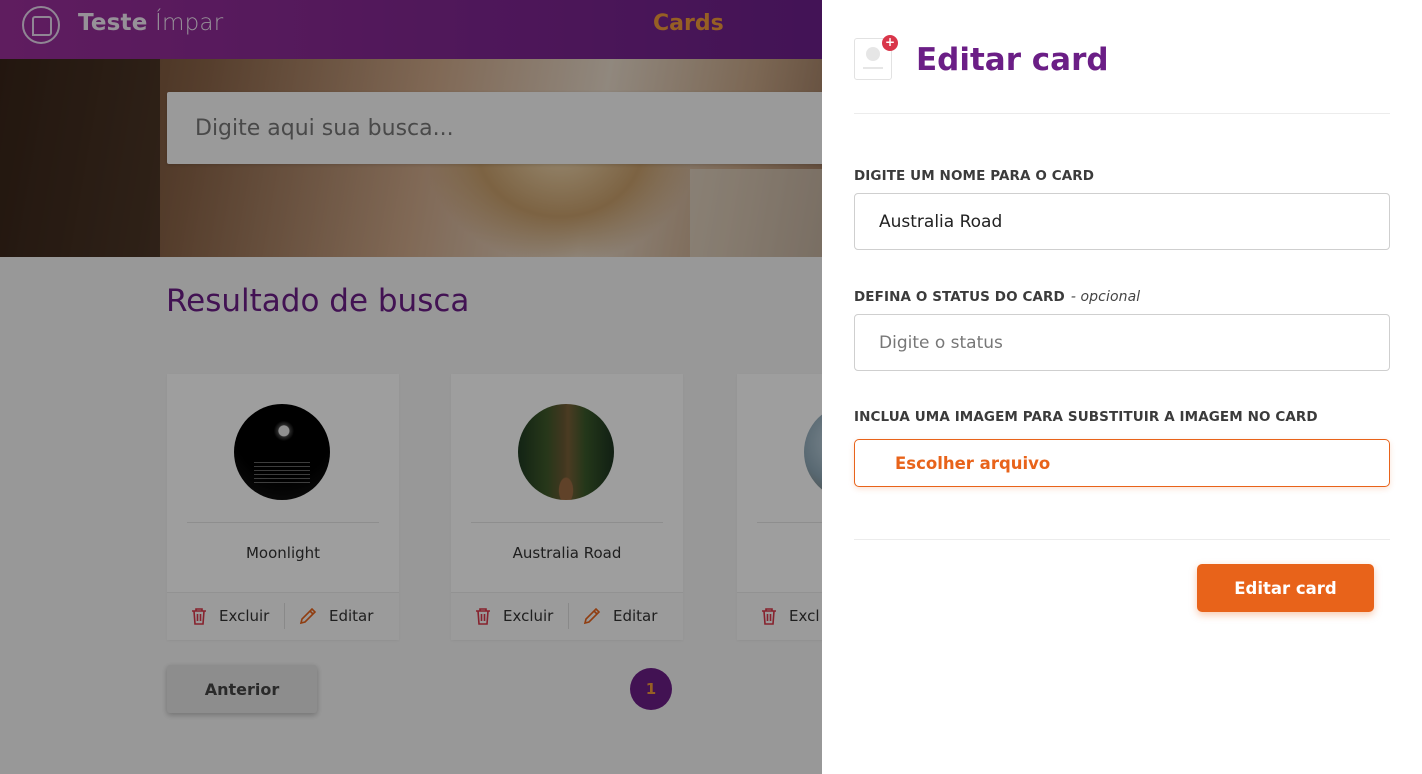  Describe the element at coordinates (1105, 297) in the screenshot. I see `optional-note: - opcional` at that location.